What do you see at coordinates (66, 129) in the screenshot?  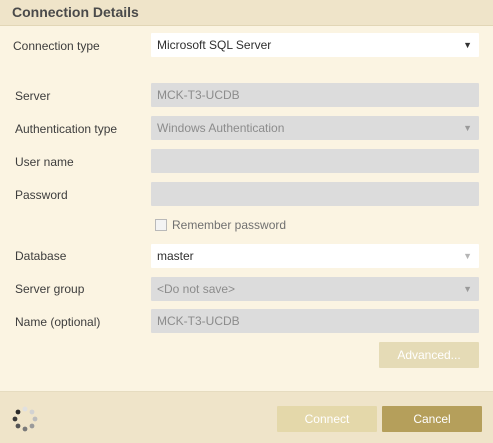 I see `authentication-type-label: Authentication type` at bounding box center [66, 129].